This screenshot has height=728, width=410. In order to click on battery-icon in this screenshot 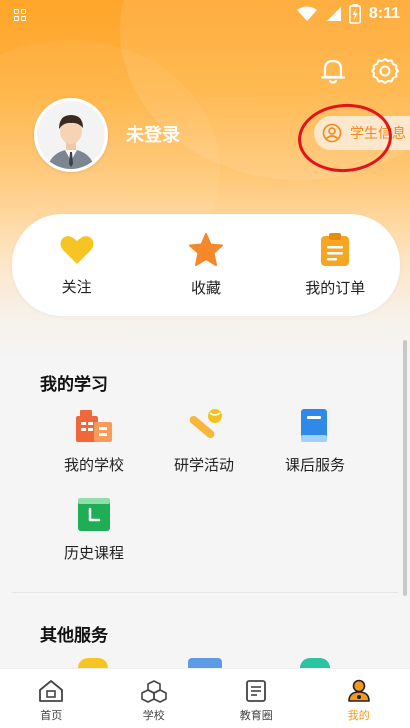, I will do `click(354, 14)`.